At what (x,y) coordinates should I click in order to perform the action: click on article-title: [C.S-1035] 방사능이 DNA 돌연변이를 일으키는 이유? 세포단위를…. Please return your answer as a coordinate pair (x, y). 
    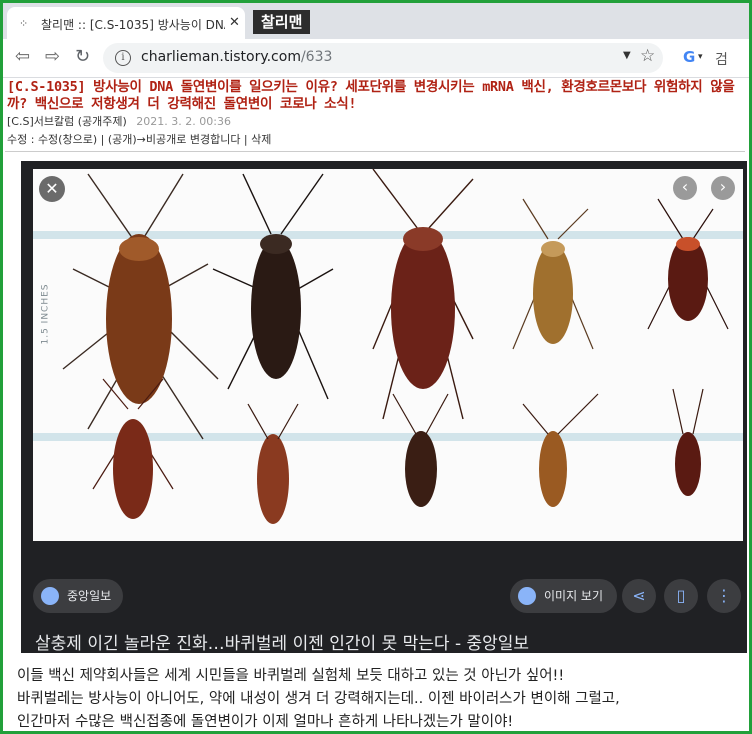
    Looking at the image, I should click on (374, 96).